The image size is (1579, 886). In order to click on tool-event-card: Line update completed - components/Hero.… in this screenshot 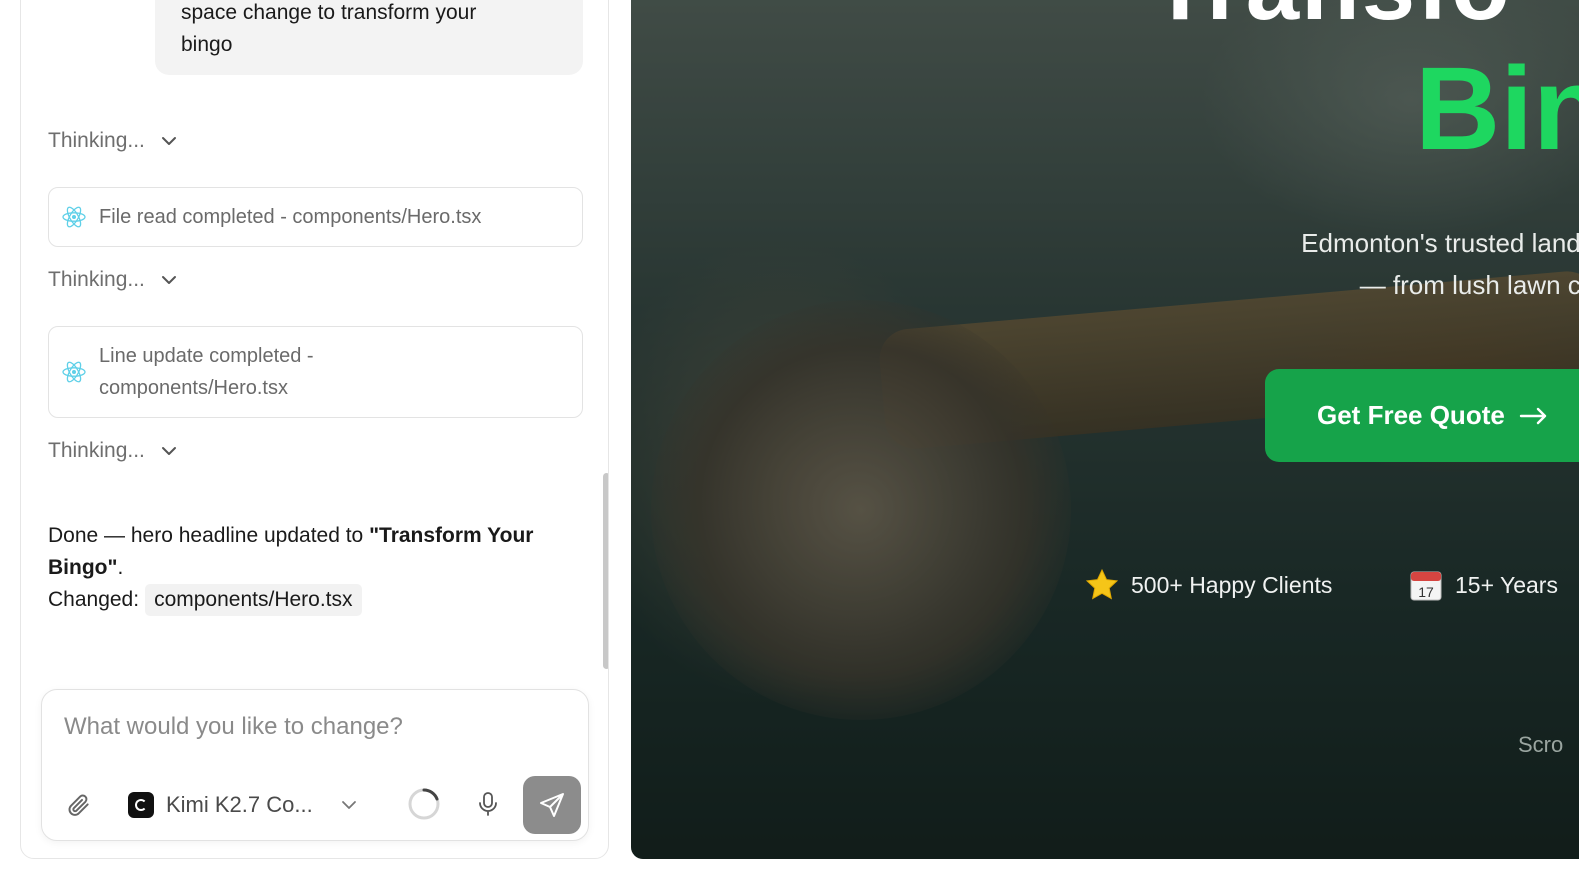, I will do `click(315, 372)`.